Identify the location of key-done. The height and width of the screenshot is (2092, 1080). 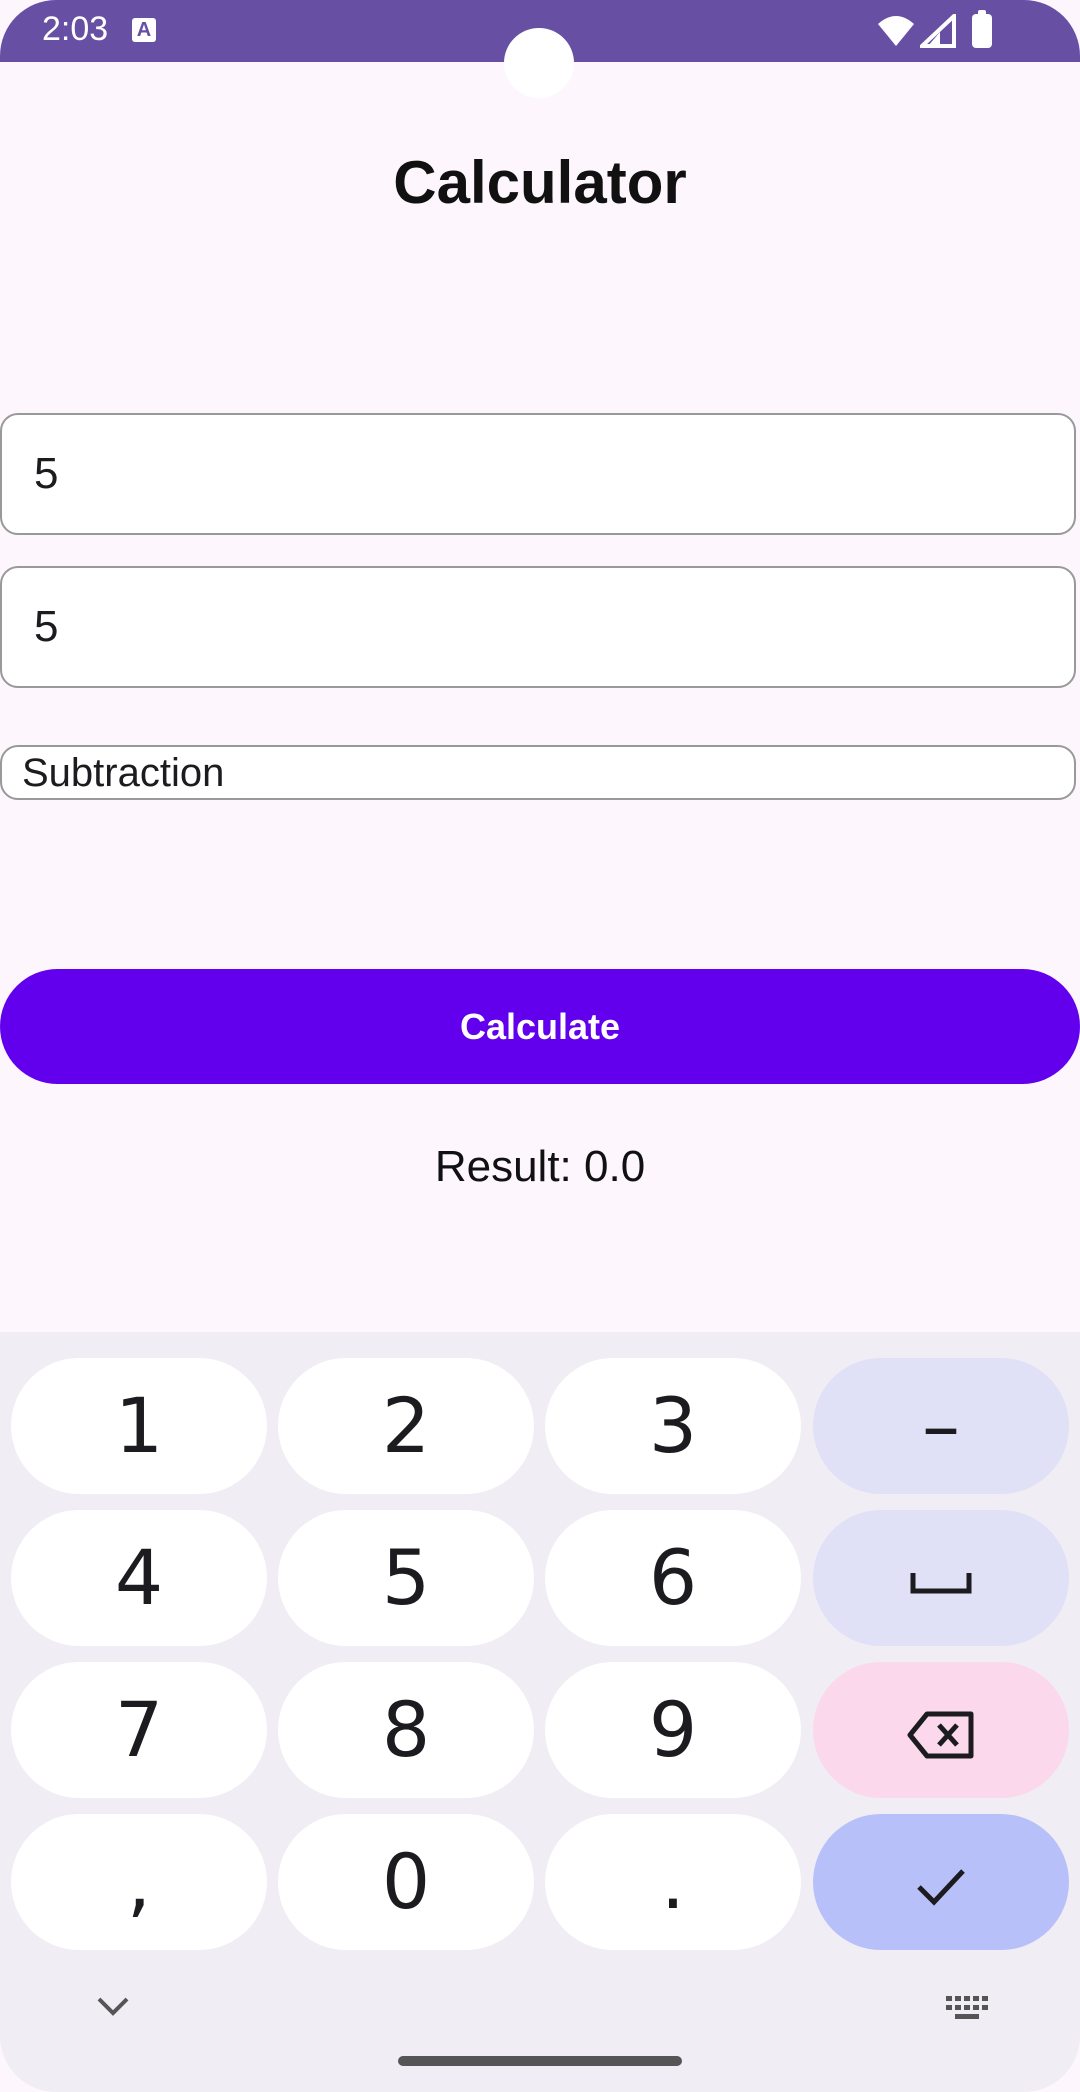
(941, 1882).